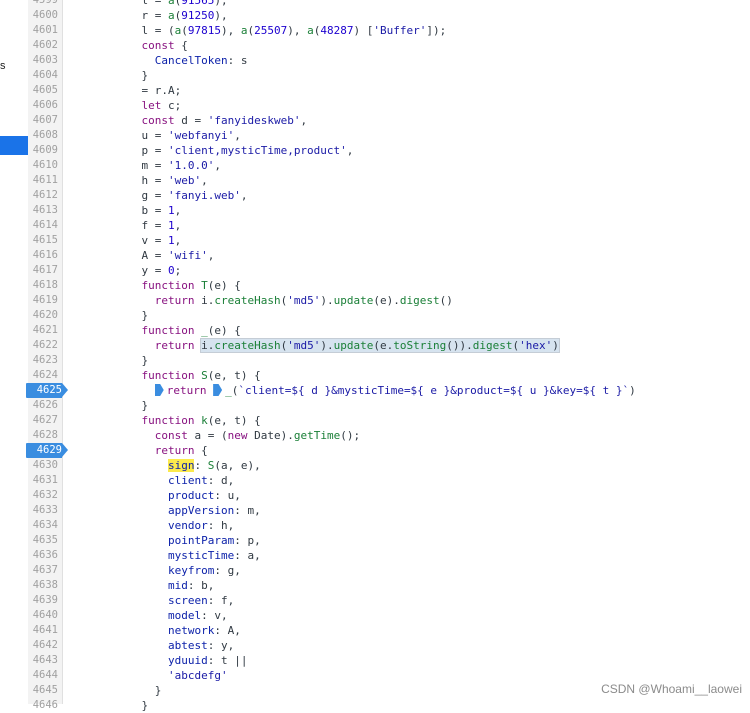 The image size is (750, 713). Describe the element at coordinates (43, 420) in the screenshot. I see `line-number: 4627` at that location.